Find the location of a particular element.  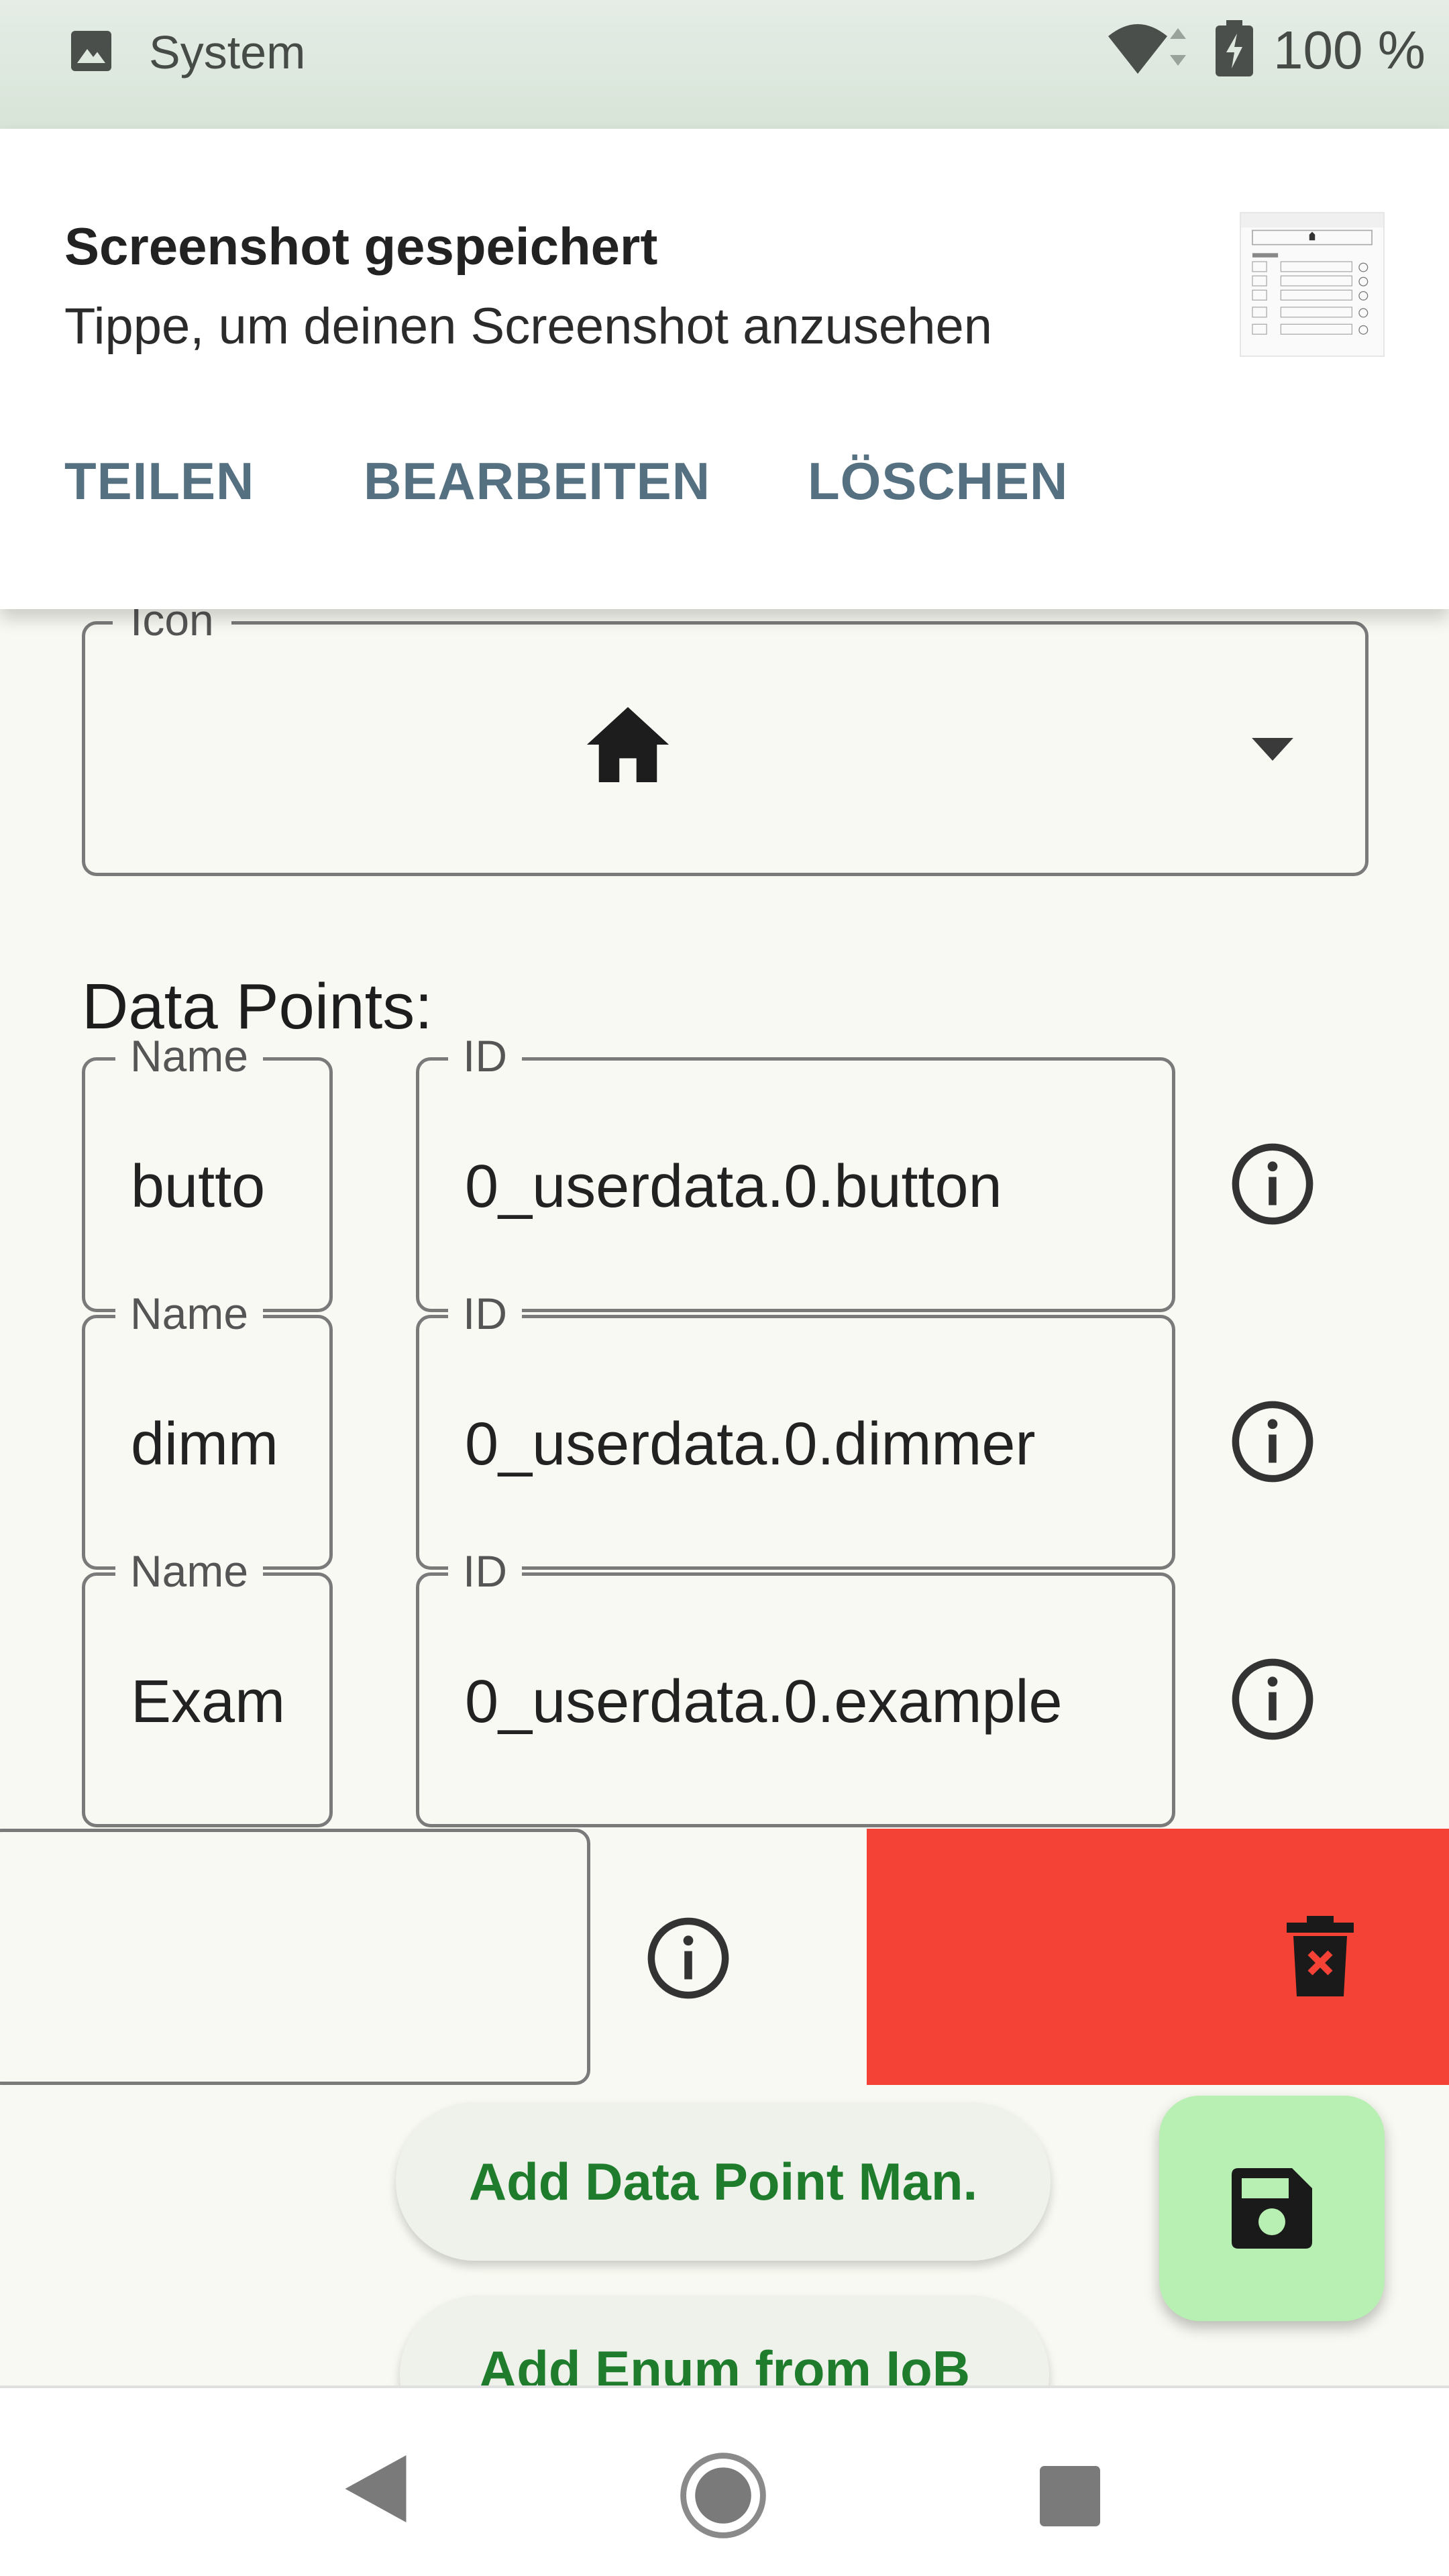

status-bar: System 100 % is located at coordinates (724, 64).